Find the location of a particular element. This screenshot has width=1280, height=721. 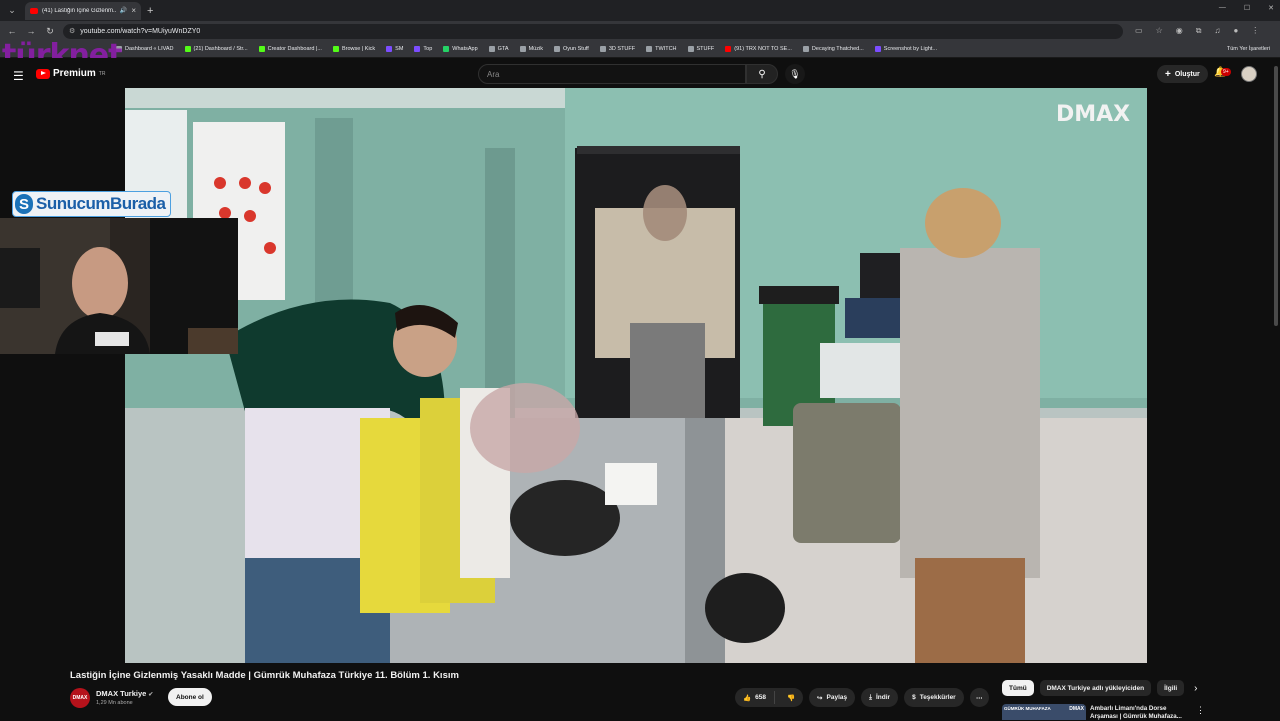

reload-icon: ↻ is located at coordinates (50, 31).